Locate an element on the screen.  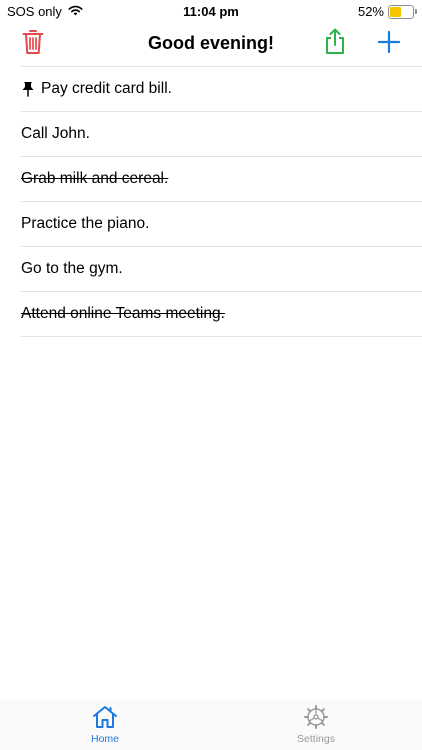
list-item-label: Call John. is located at coordinates (55, 133).